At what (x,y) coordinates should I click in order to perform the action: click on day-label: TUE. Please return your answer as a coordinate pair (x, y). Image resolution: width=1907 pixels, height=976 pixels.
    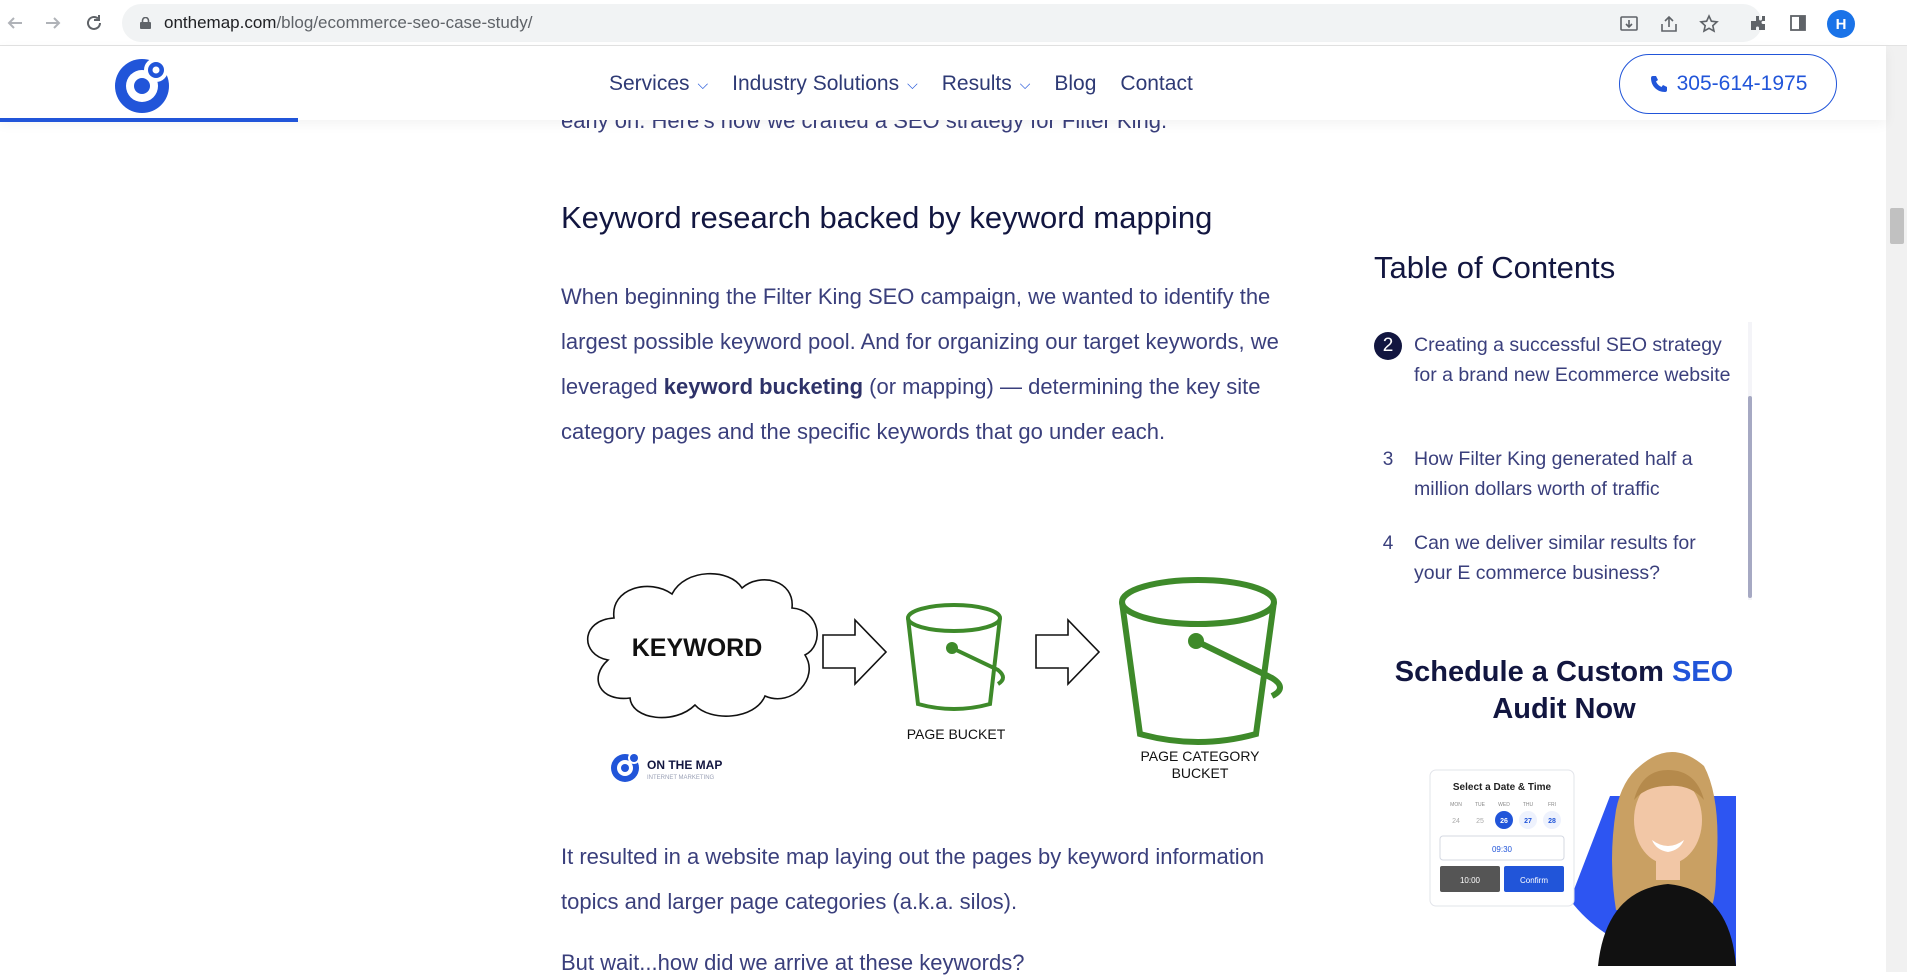
    Looking at the image, I should click on (1480, 805).